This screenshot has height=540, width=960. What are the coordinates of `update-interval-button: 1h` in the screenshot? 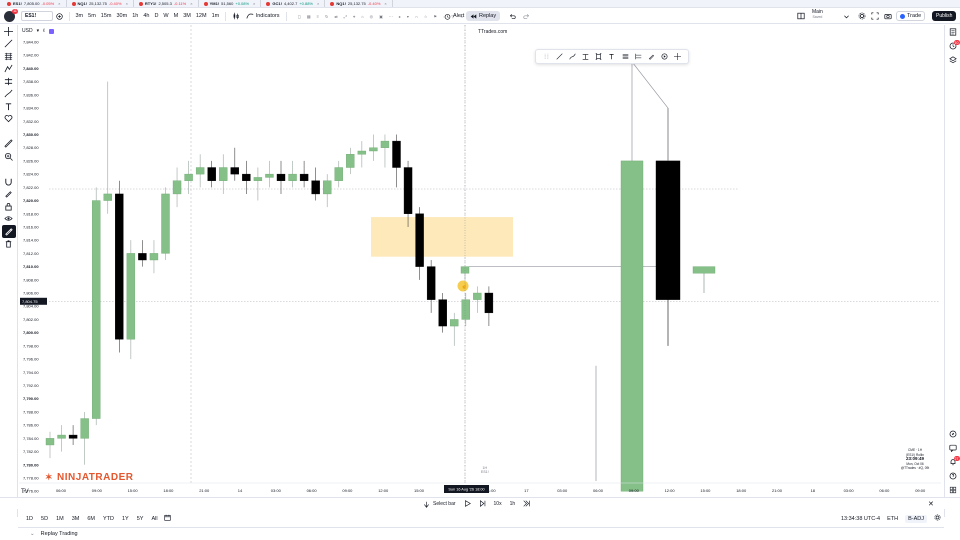 It's located at (513, 504).